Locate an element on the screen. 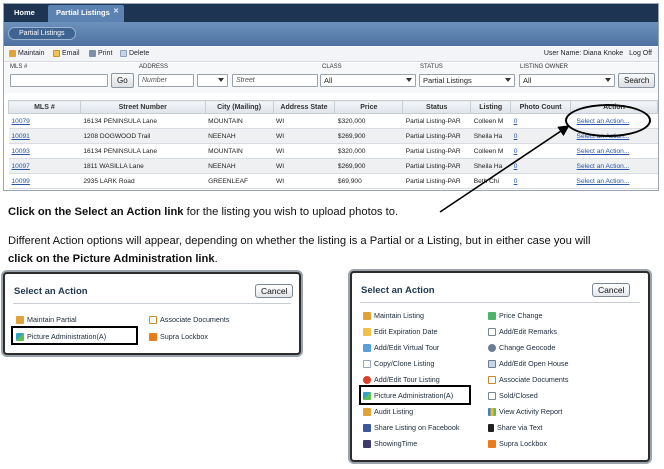 The height and width of the screenshot is (469, 664). edit-expiration-date-action: Edit Expiration Date is located at coordinates (400, 331).